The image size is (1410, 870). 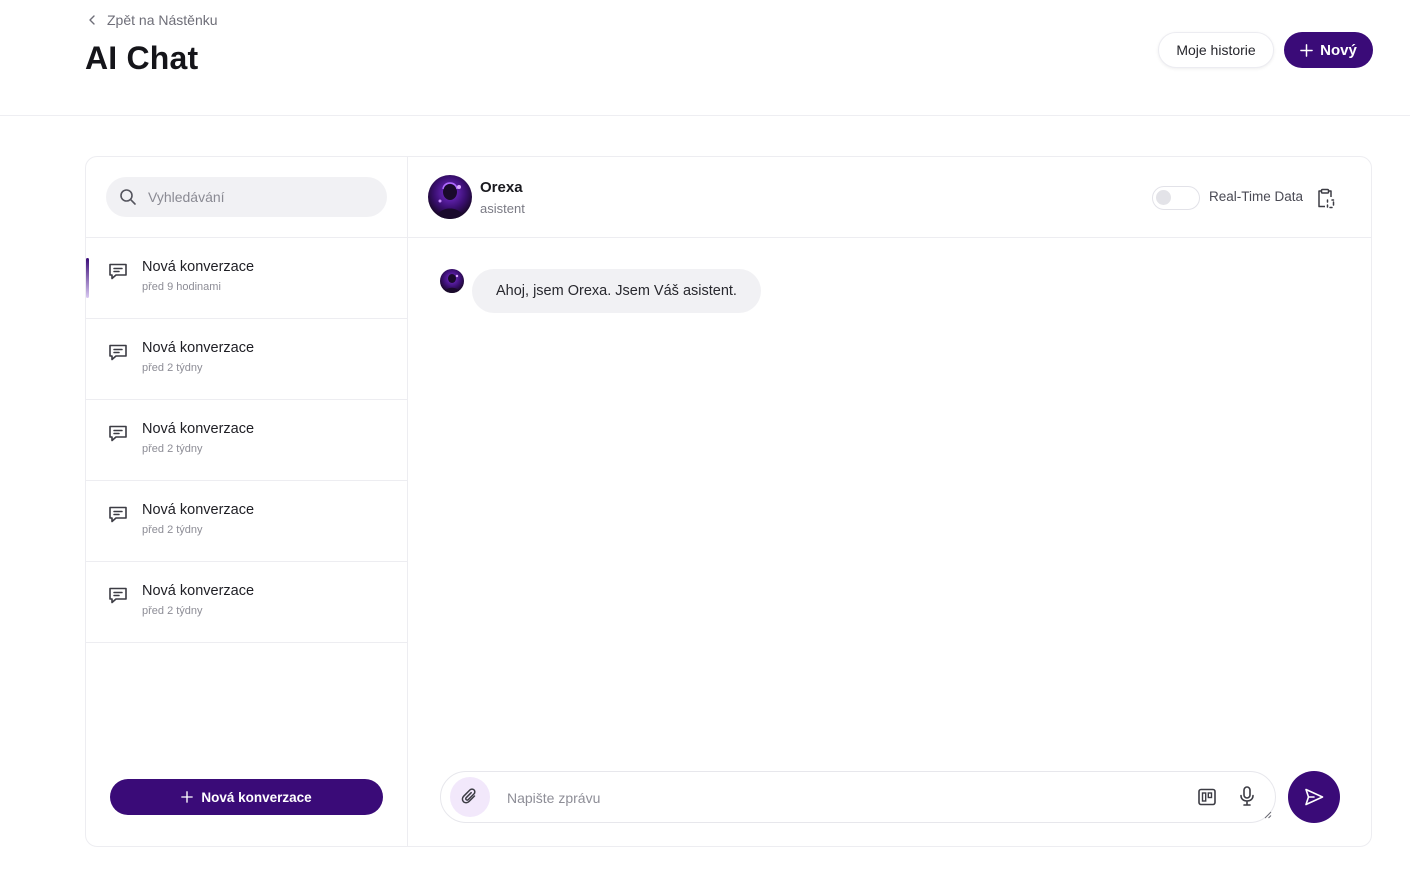 I want to click on paperclip-icon, so click(x=468, y=796).